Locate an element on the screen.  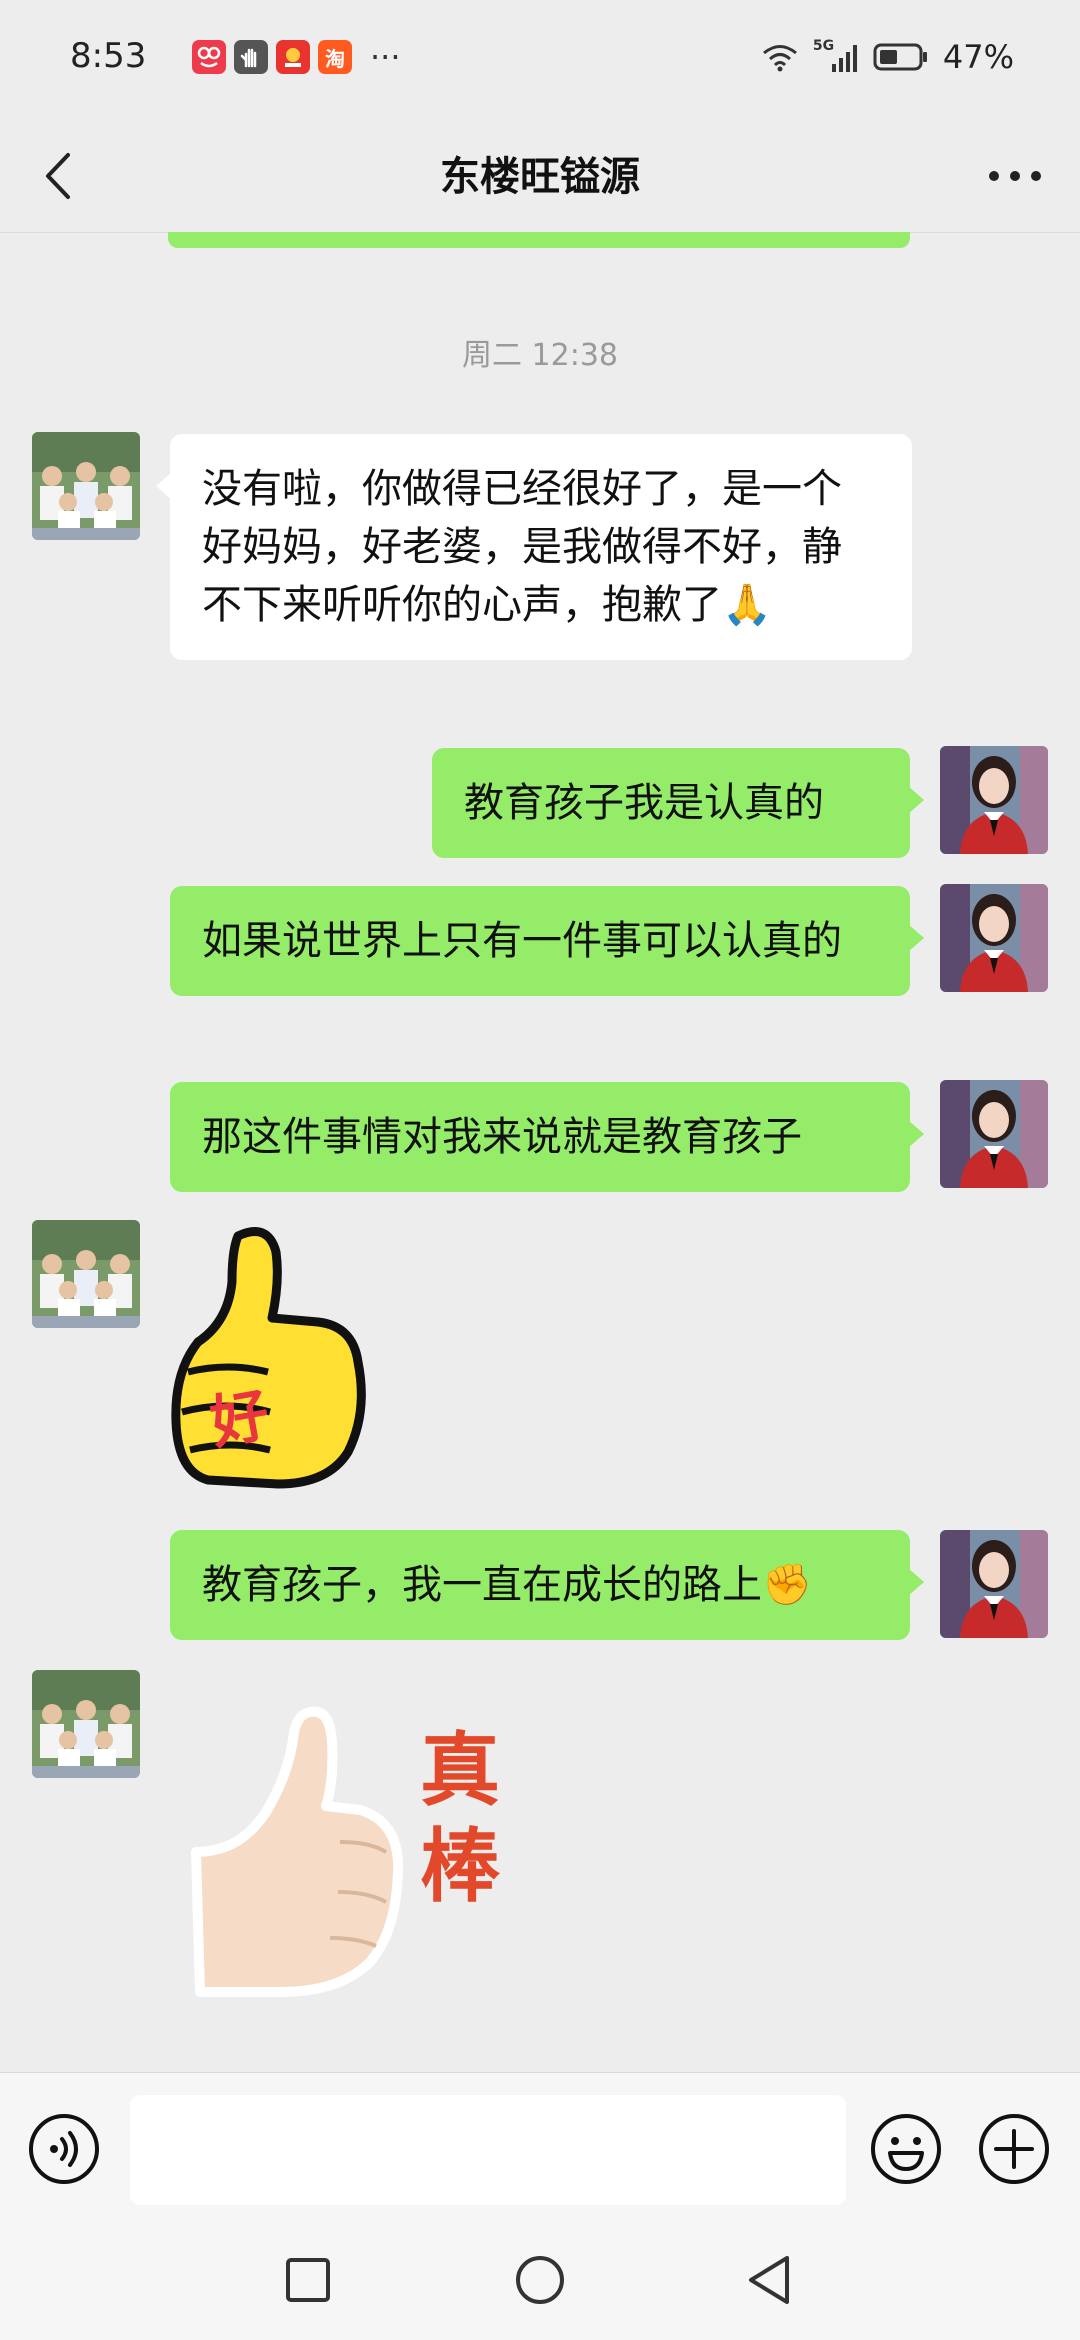
message-bubble-sent: 那这件事情对我来说就是教育孩子 is located at coordinates (547, 1137).